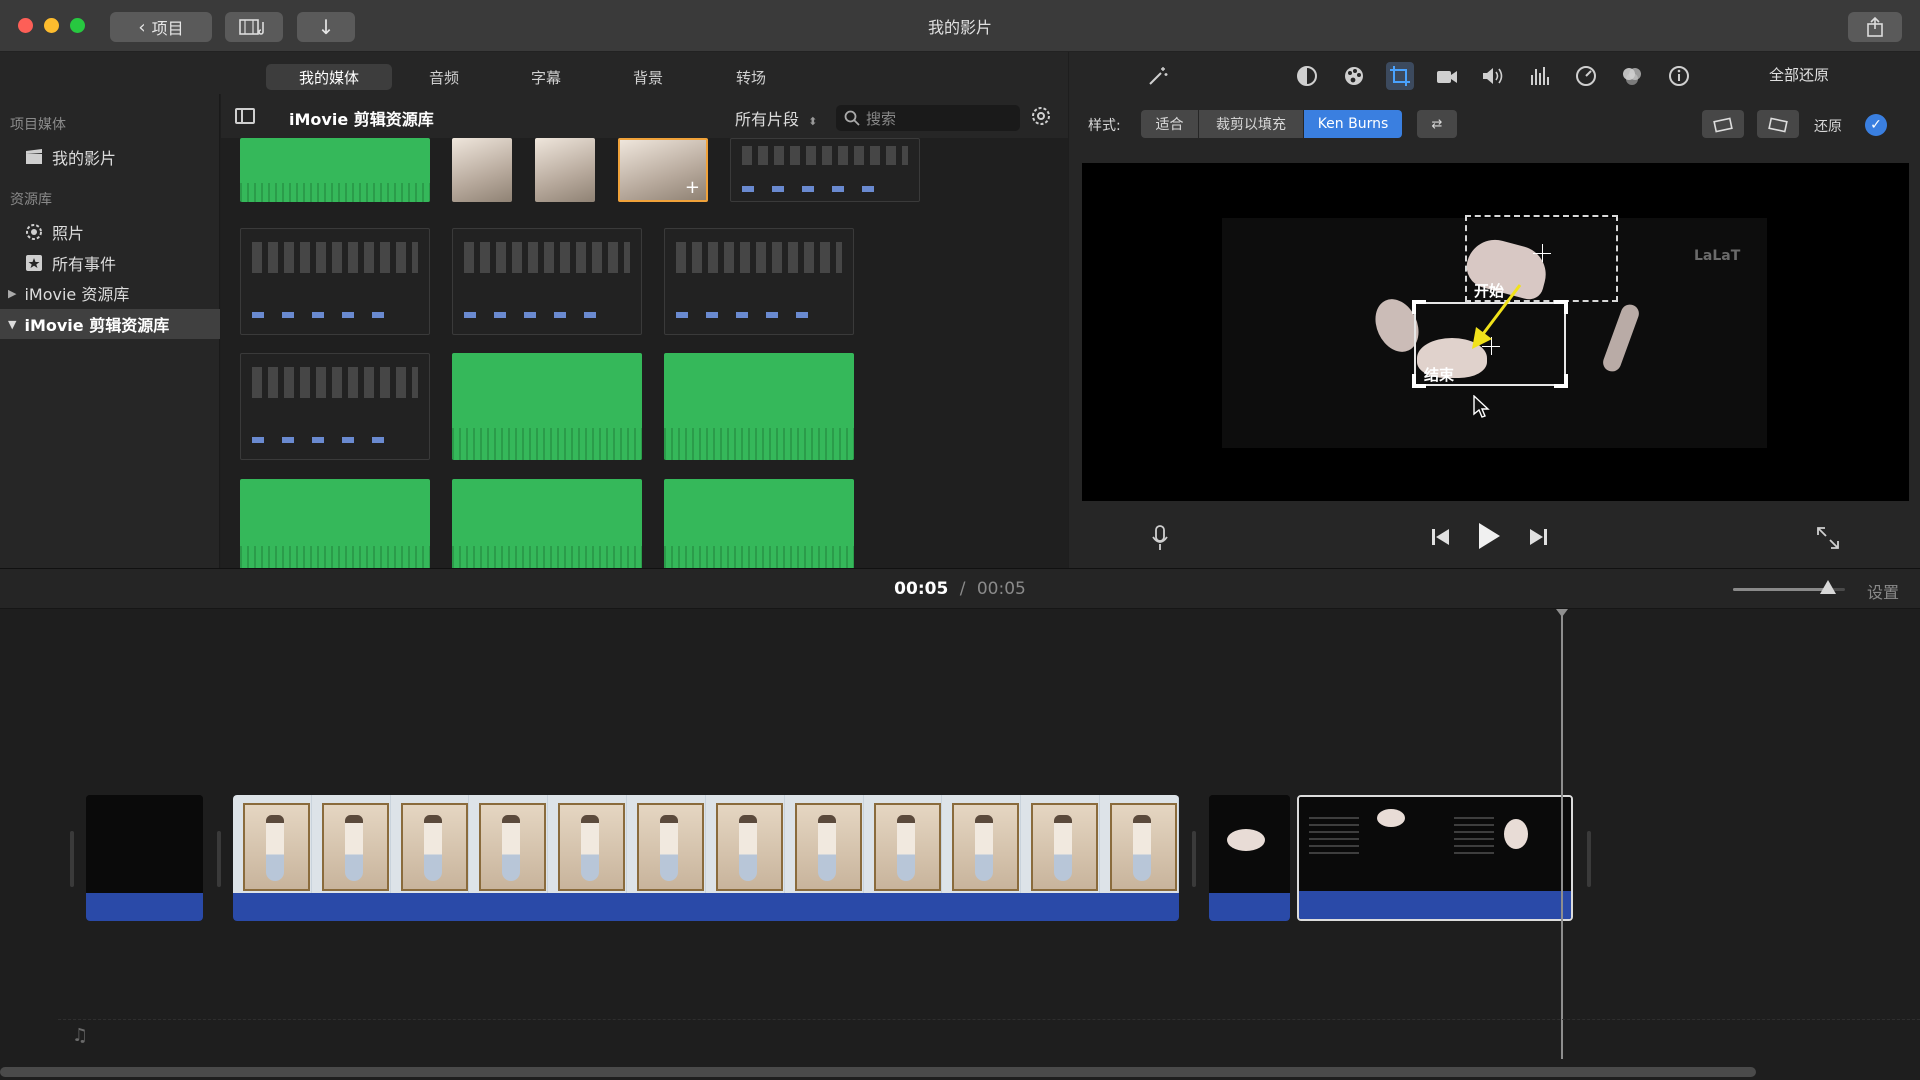  I want to click on sidebar-item-my-movie: 我的影片, so click(110, 157).